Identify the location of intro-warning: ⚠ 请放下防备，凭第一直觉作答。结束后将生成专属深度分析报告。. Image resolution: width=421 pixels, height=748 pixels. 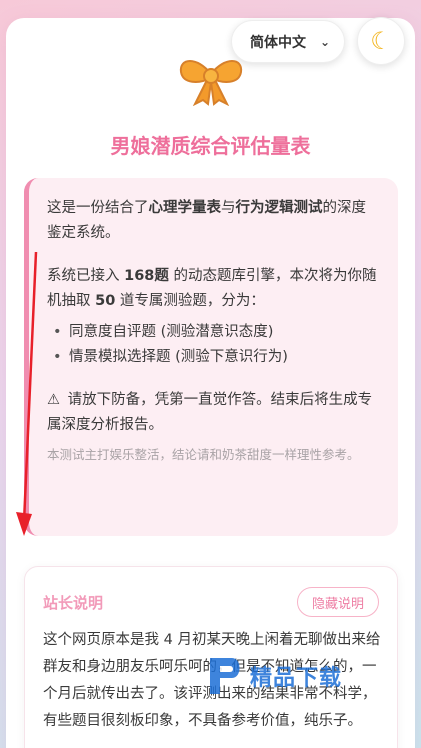
(213, 413).